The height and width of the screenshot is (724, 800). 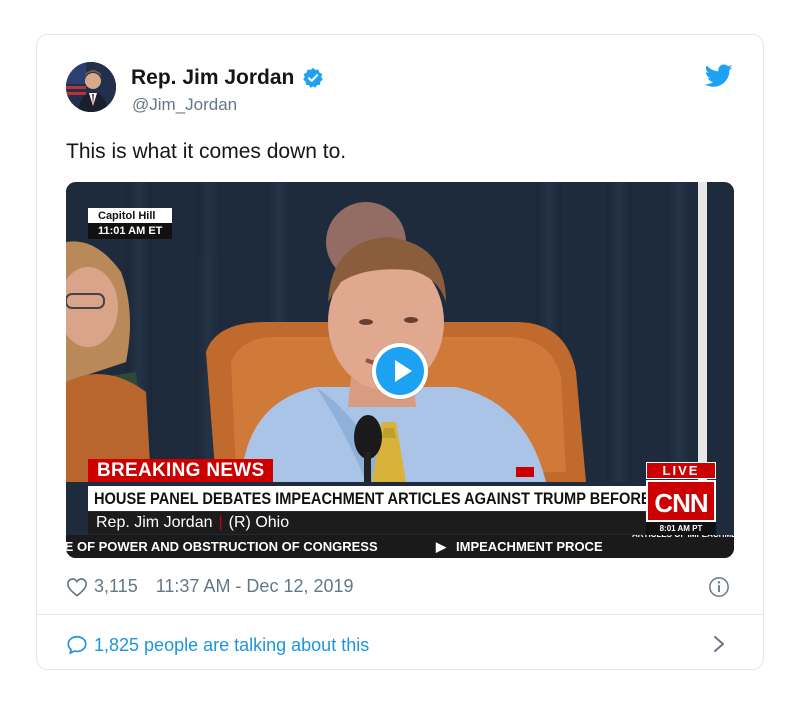 I want to click on heart-icon, so click(x=77, y=587).